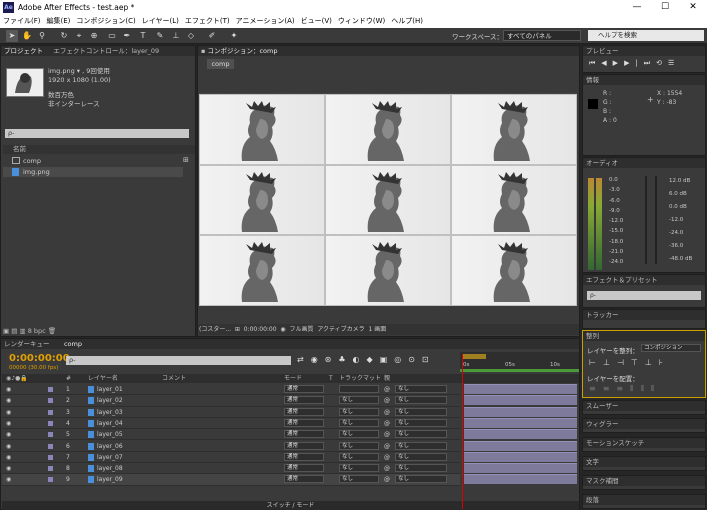  I want to click on comp-navigator-chip: comp, so click(220, 64).